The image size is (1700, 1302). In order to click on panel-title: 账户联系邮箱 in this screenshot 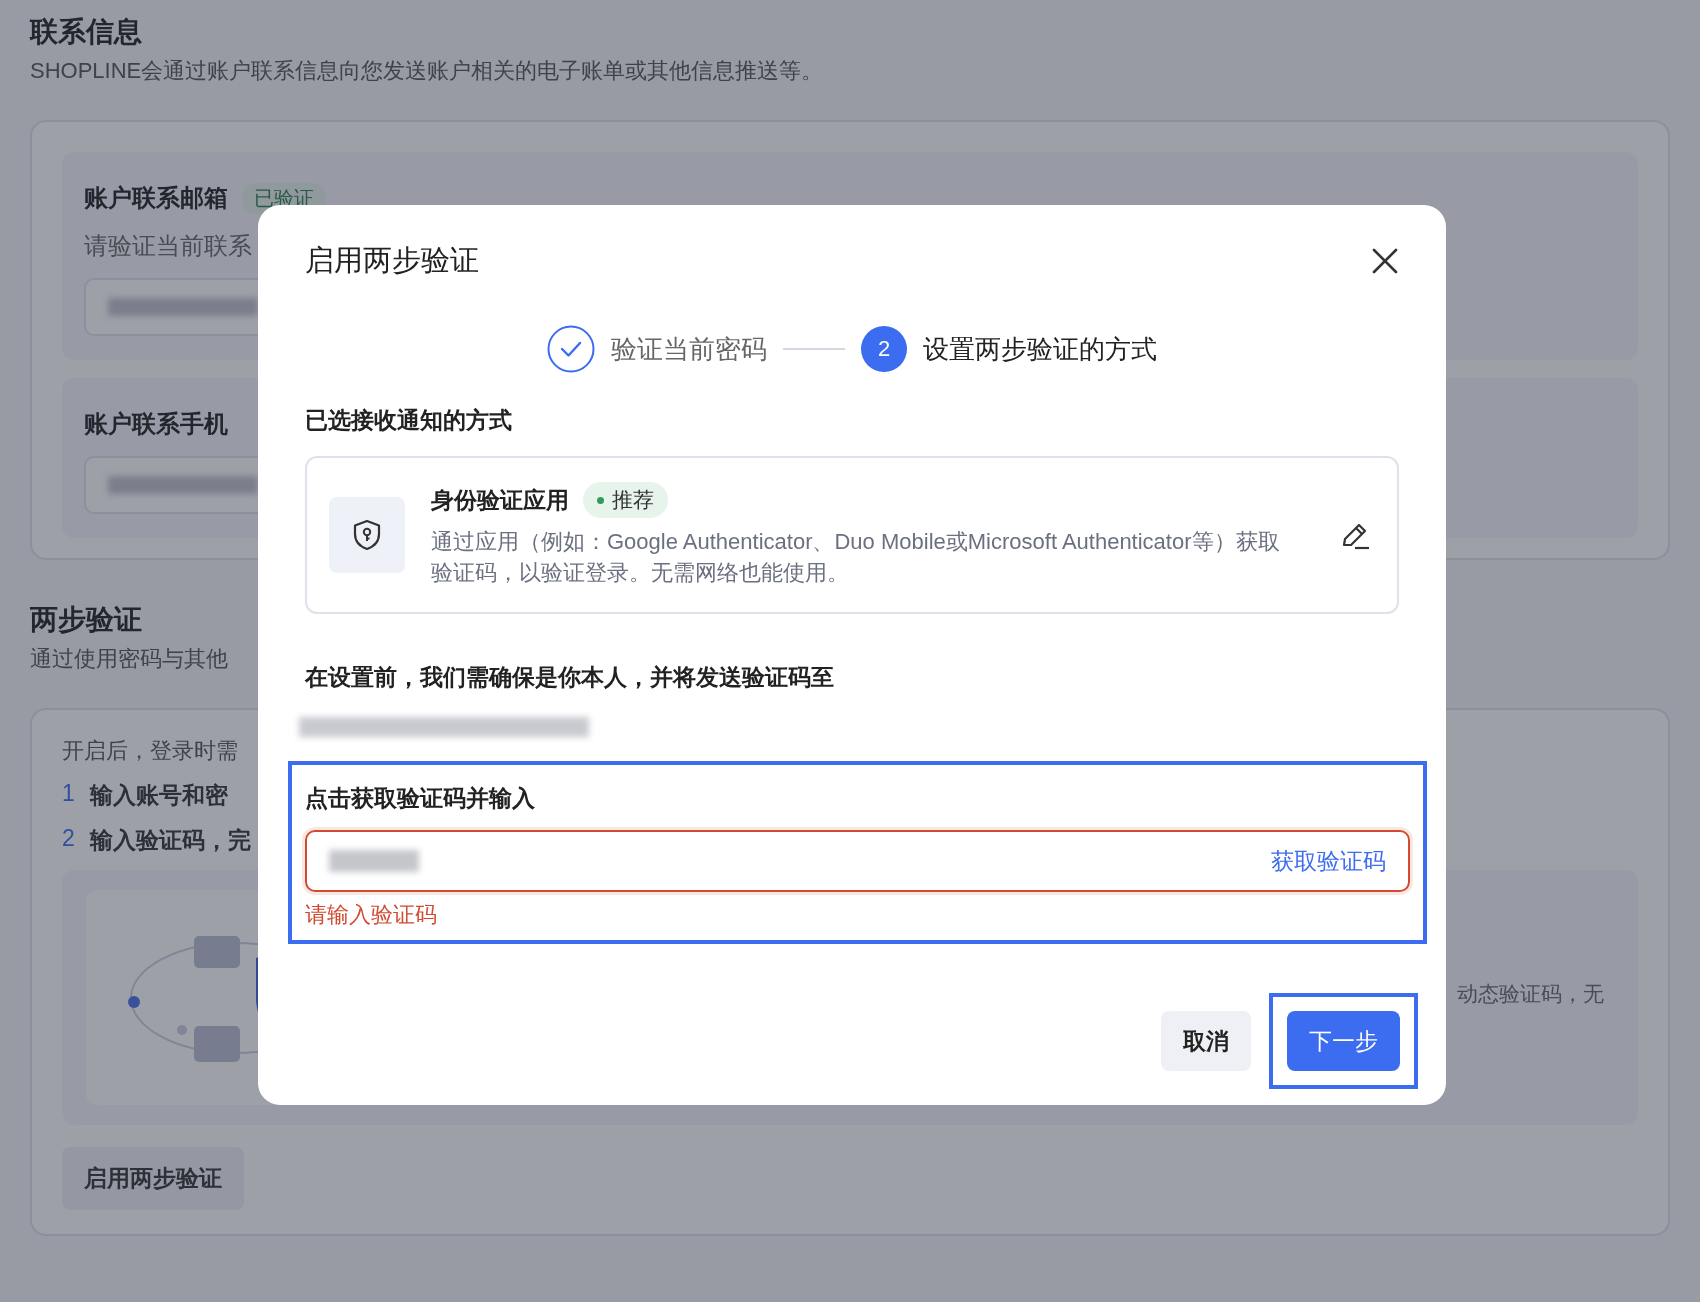, I will do `click(156, 198)`.